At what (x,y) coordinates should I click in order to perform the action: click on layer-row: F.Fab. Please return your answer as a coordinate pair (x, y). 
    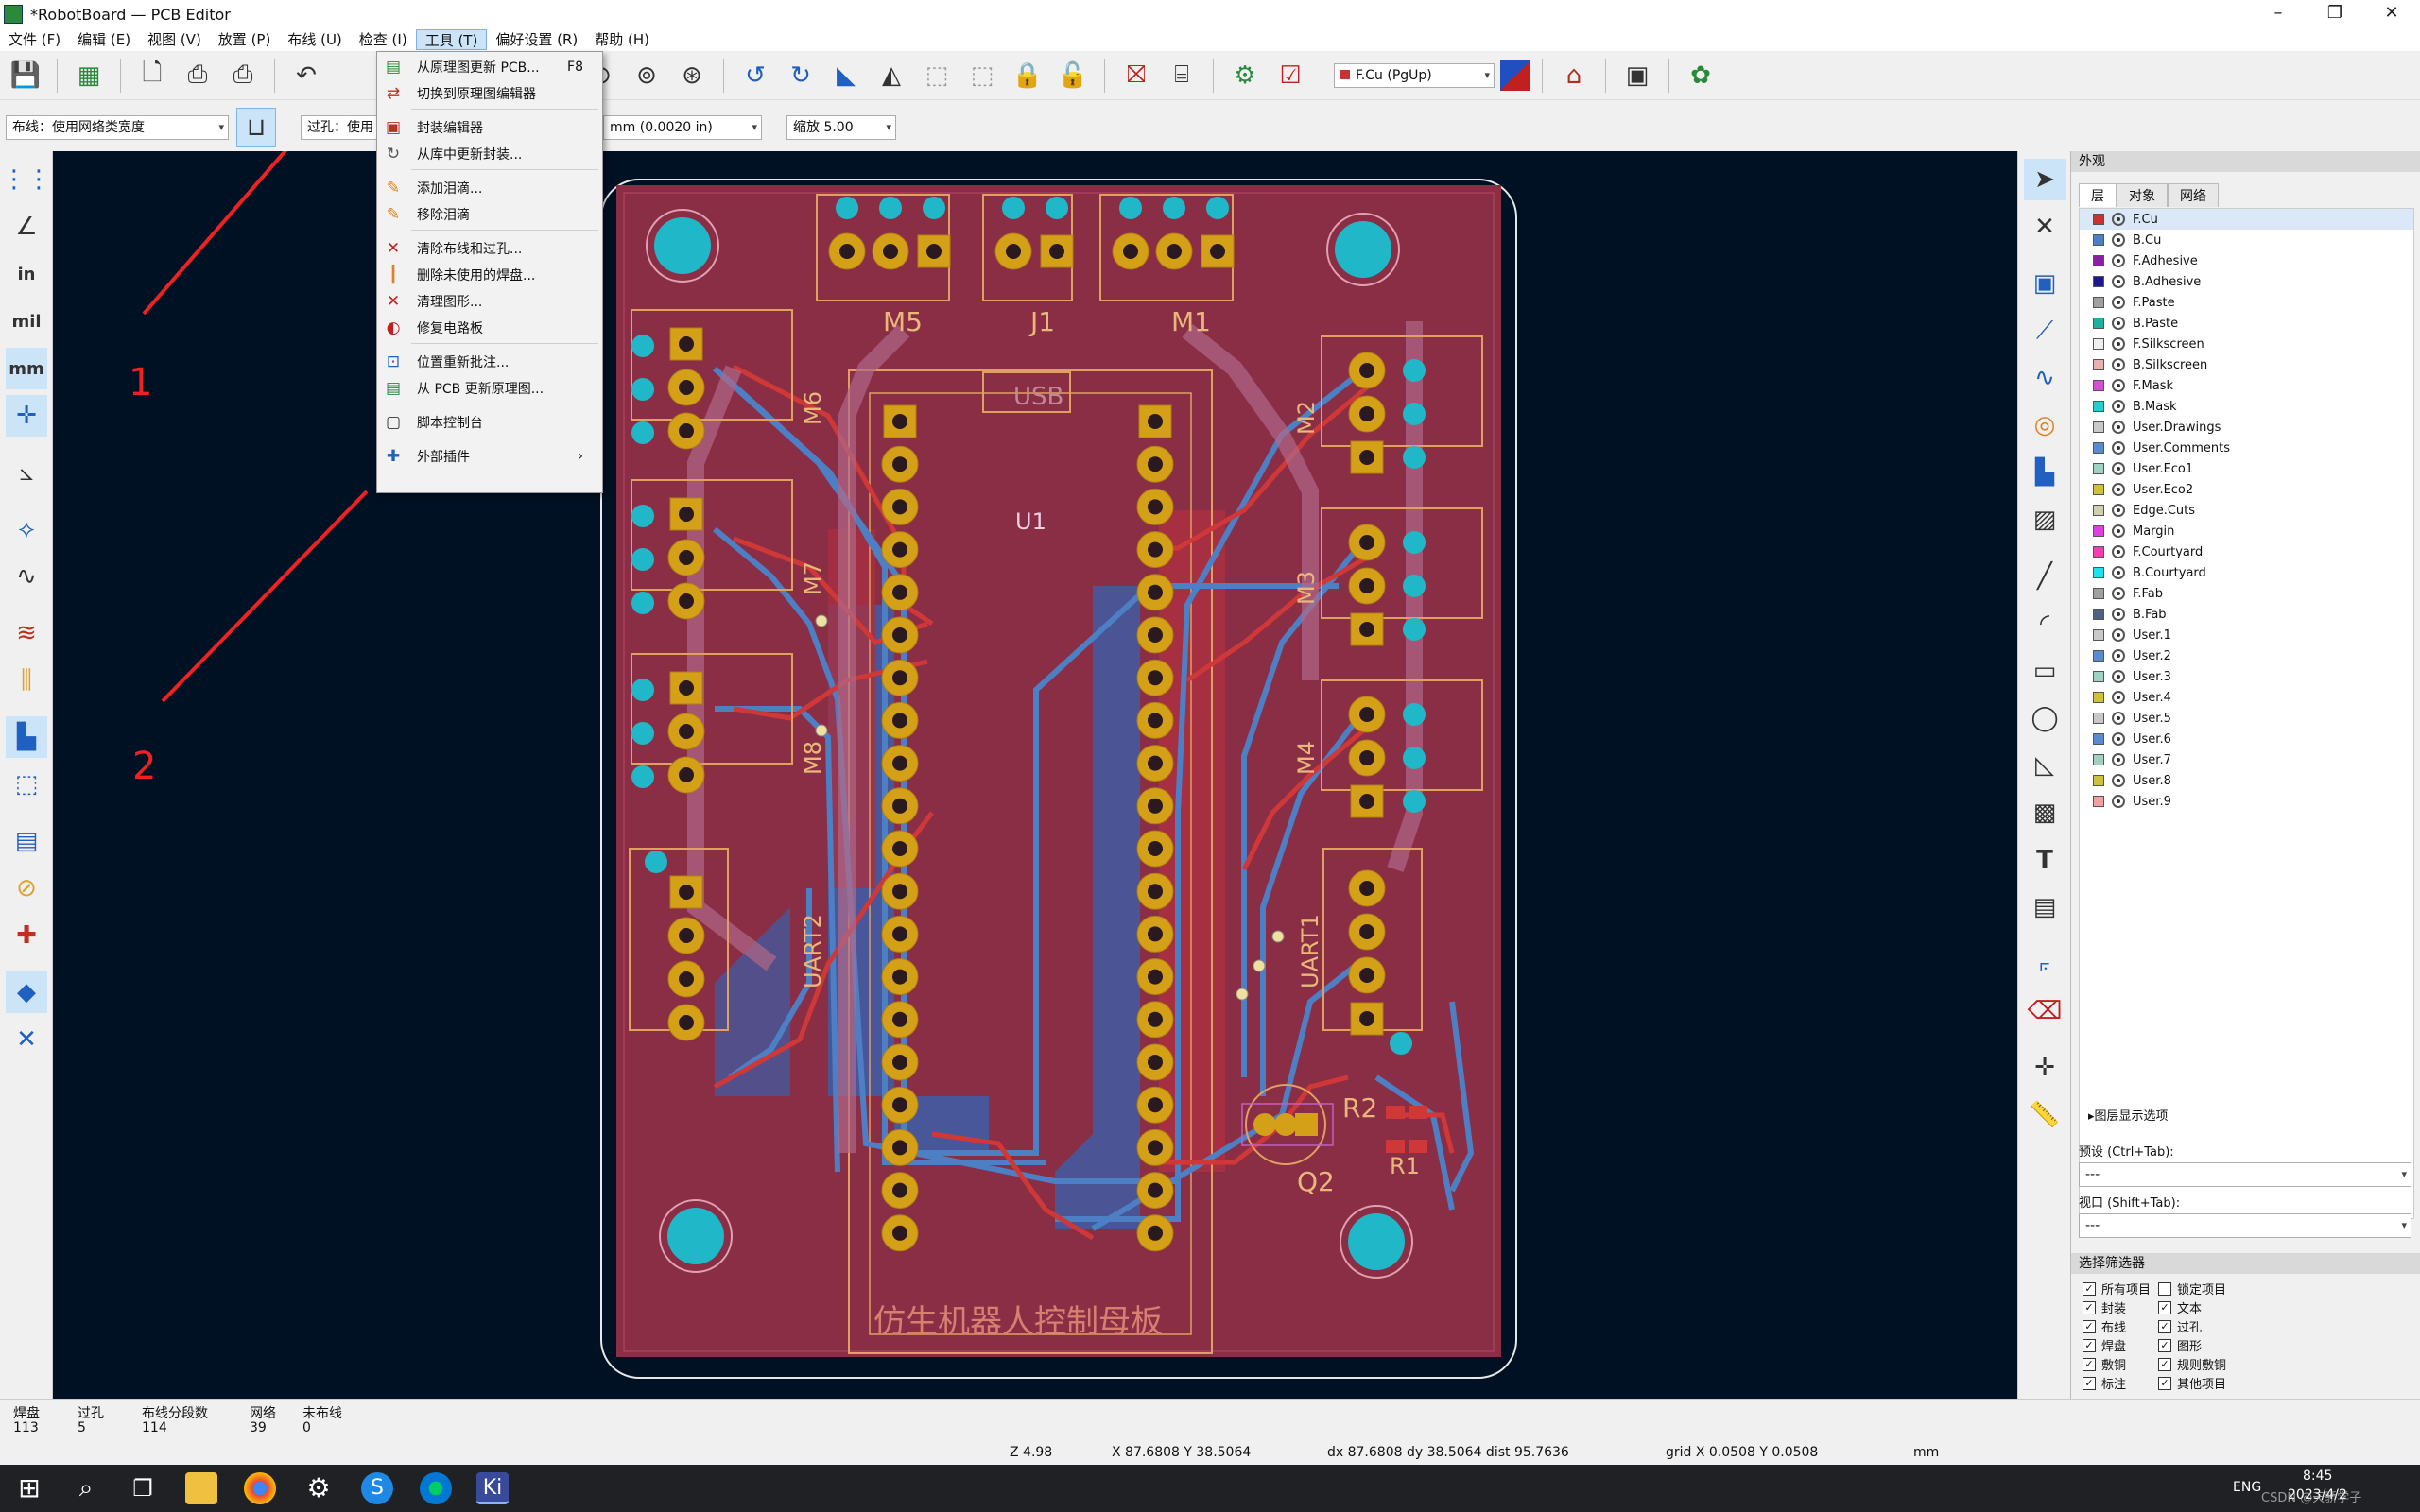
    Looking at the image, I should click on (2246, 593).